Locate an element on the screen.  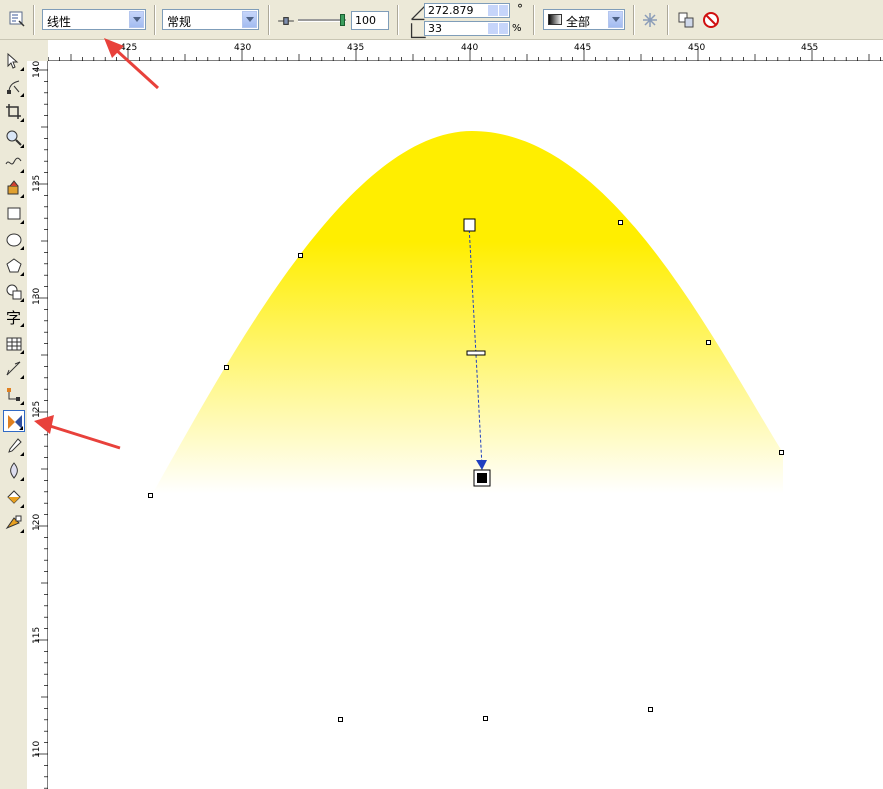
text-tool-button: 字 is located at coordinates (14, 317).